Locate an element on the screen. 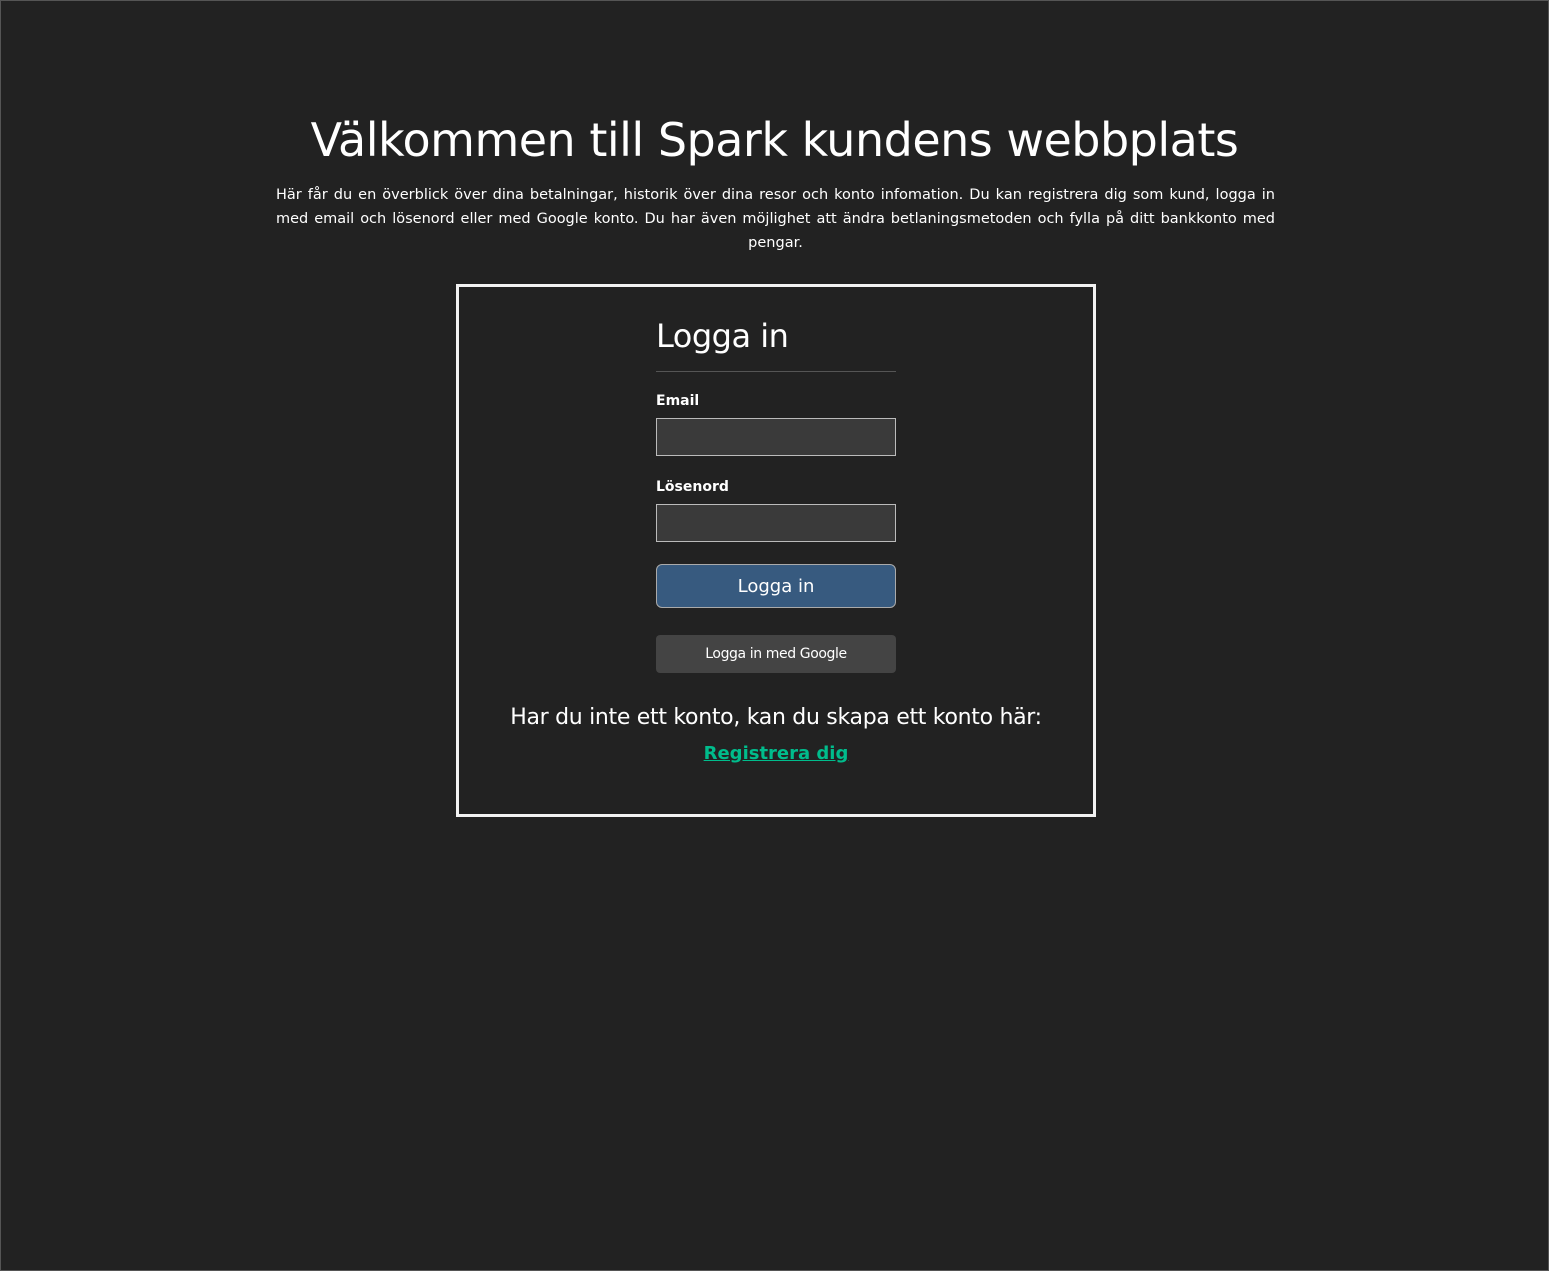 The width and height of the screenshot is (1549, 1271). register-container: Registrera dig is located at coordinates (776, 753).